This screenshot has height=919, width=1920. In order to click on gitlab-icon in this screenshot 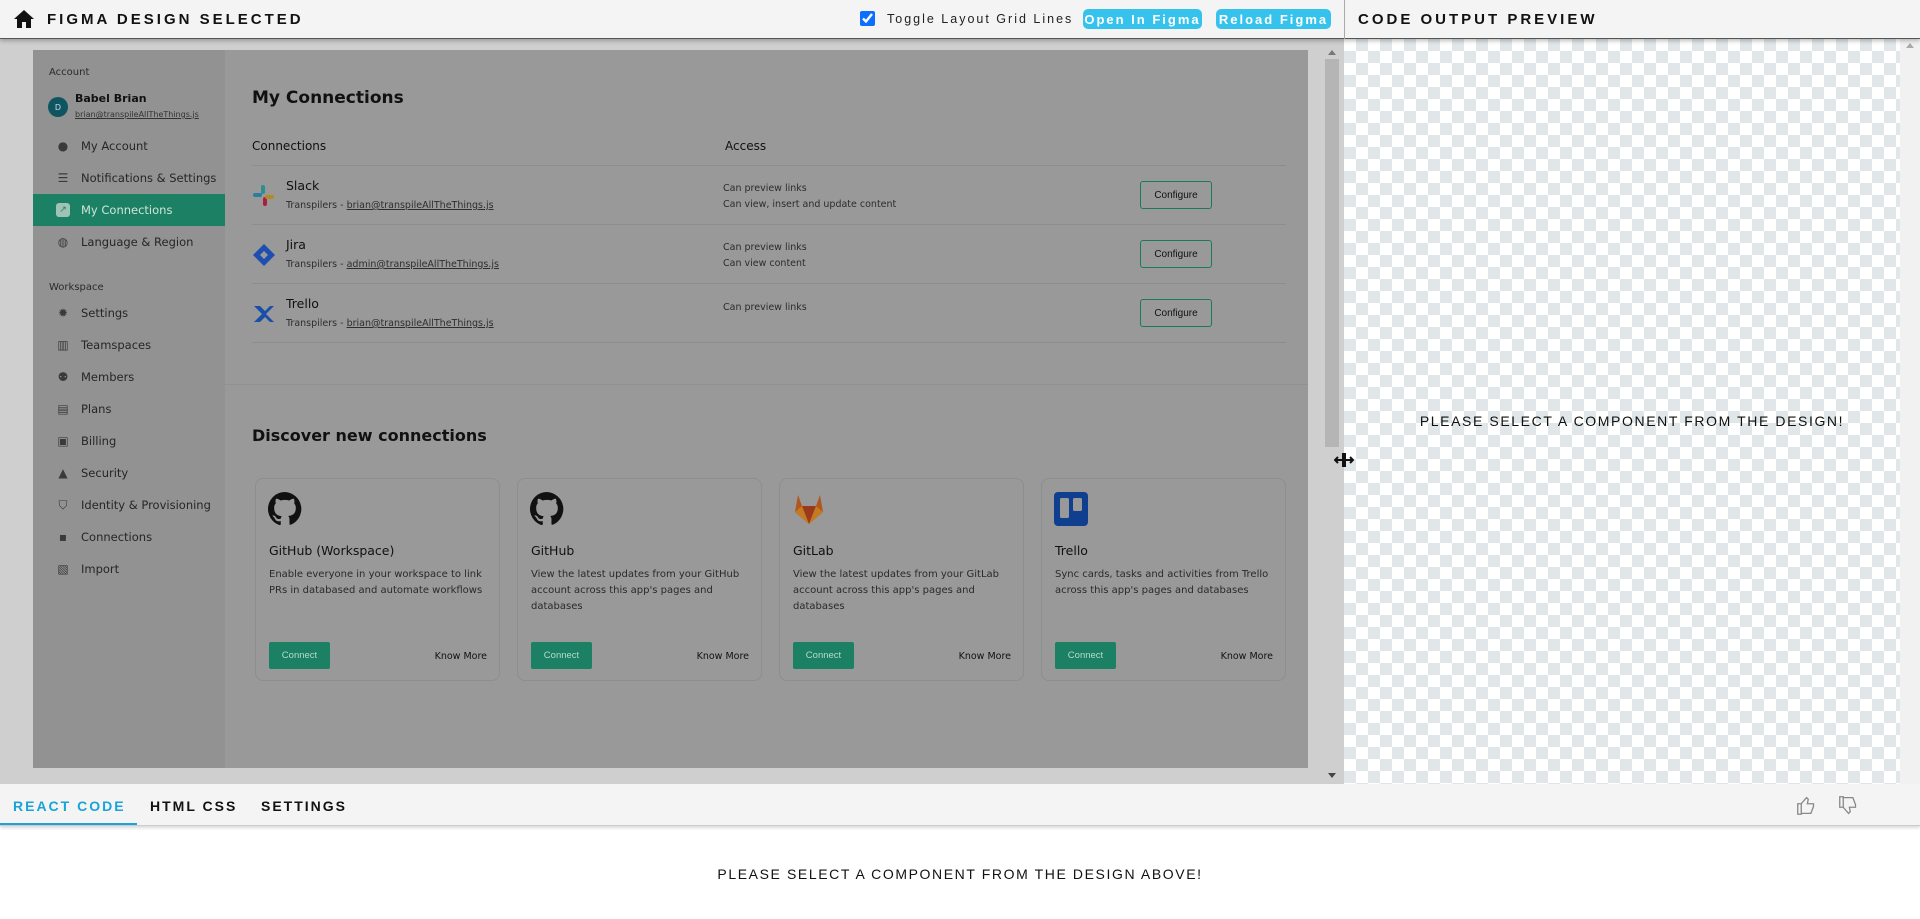, I will do `click(809, 511)`.